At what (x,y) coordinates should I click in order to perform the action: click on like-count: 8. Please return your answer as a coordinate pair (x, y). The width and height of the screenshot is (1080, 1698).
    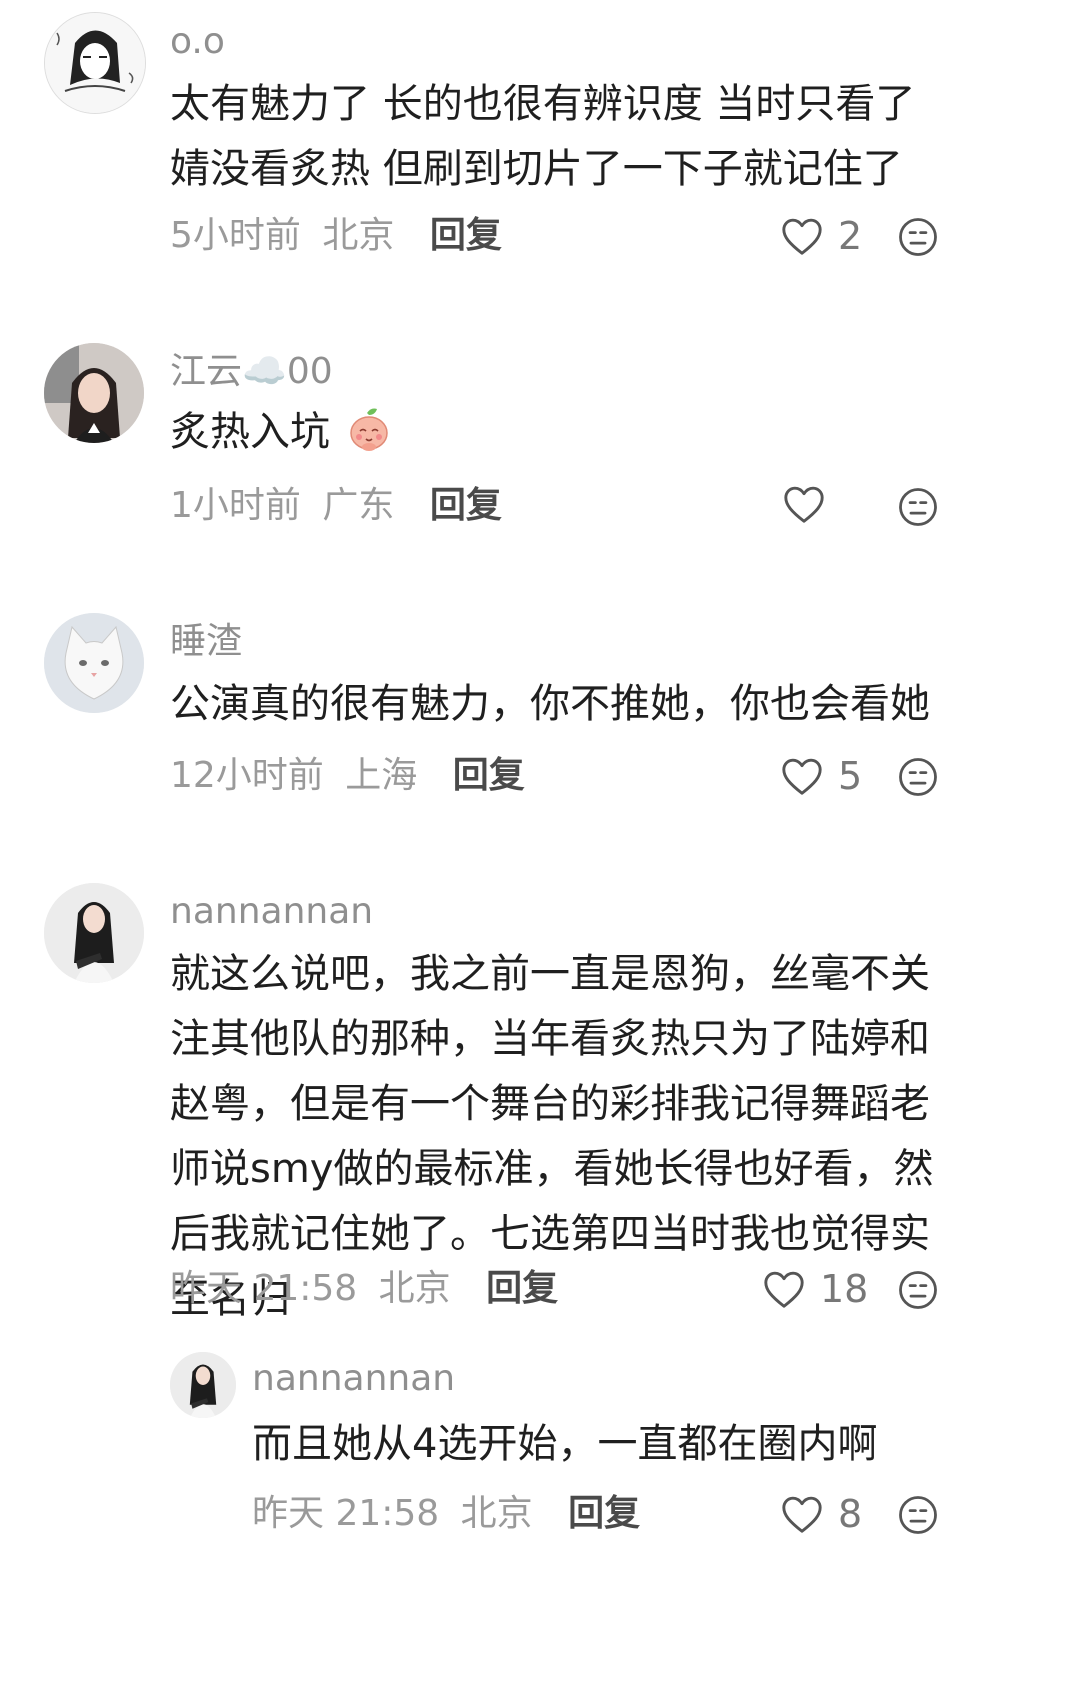
    Looking at the image, I should click on (850, 1514).